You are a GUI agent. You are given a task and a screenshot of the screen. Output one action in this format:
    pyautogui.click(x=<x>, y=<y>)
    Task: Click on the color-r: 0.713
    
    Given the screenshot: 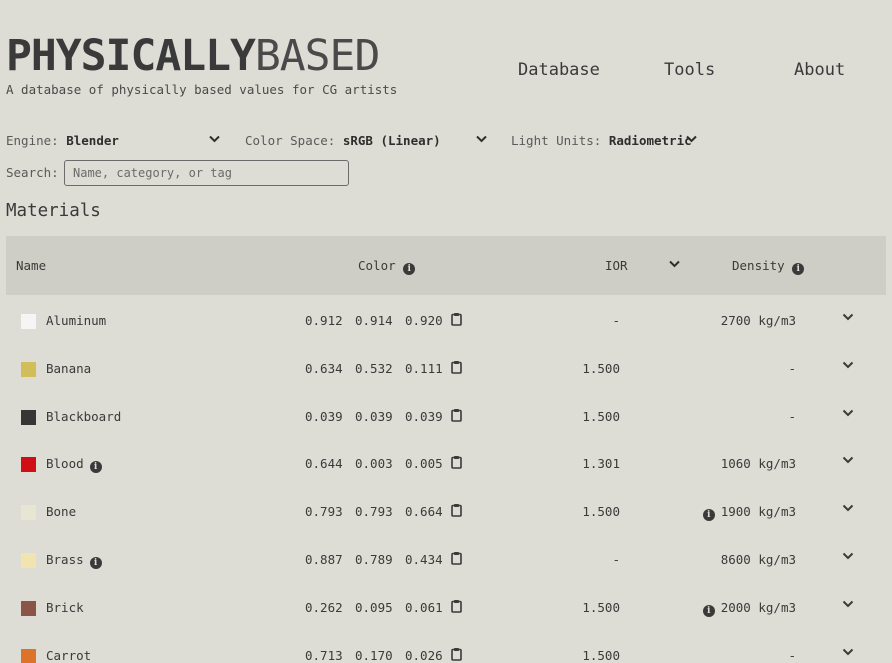 What is the action you would take?
    pyautogui.click(x=324, y=655)
    